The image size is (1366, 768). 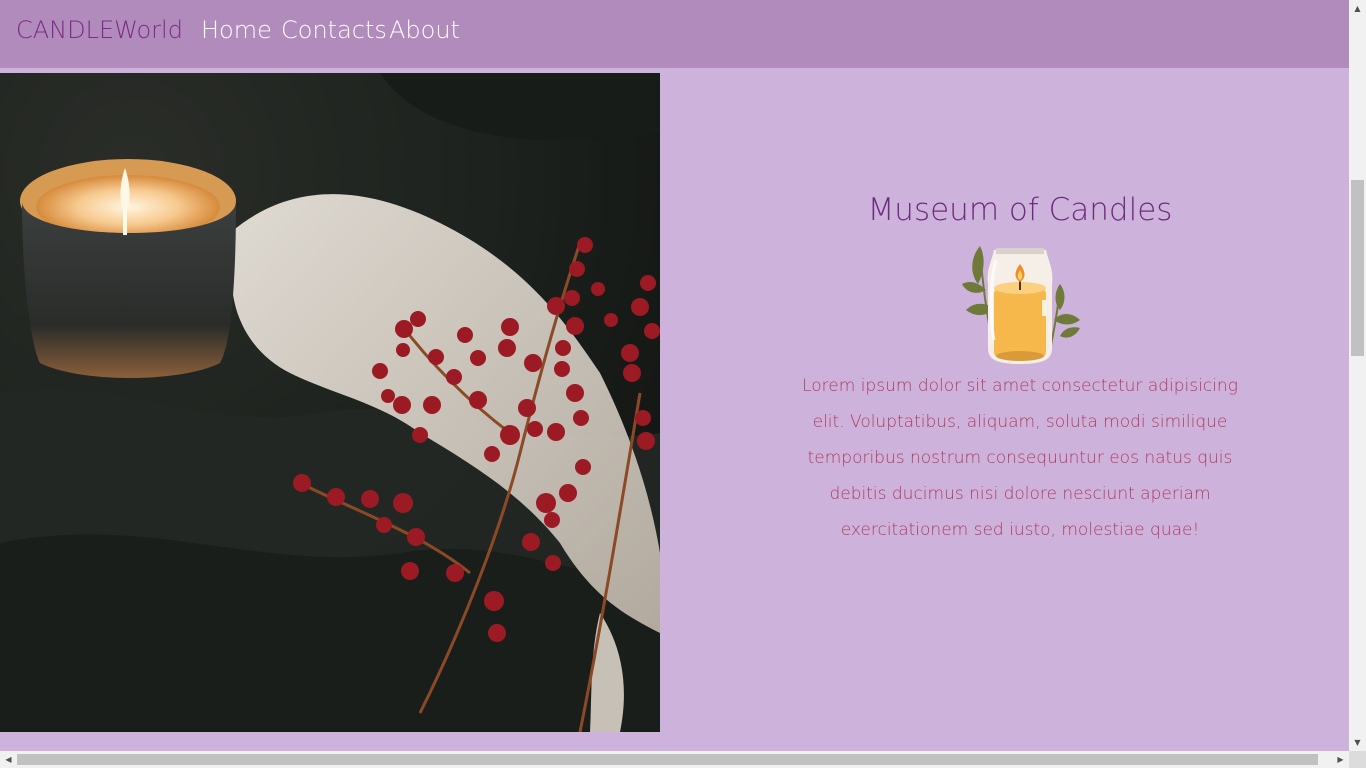 I want to click on vertical-scroll-thumb, so click(x=1357, y=268).